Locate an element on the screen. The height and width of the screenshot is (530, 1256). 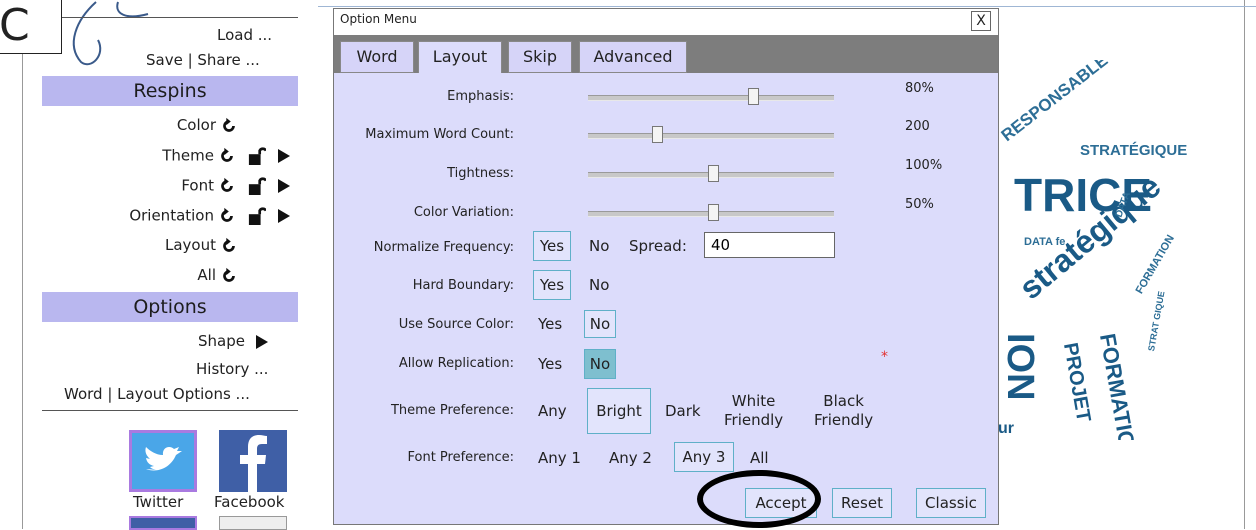
use-source-color-label: Use Source Color: is located at coordinates (456, 324).